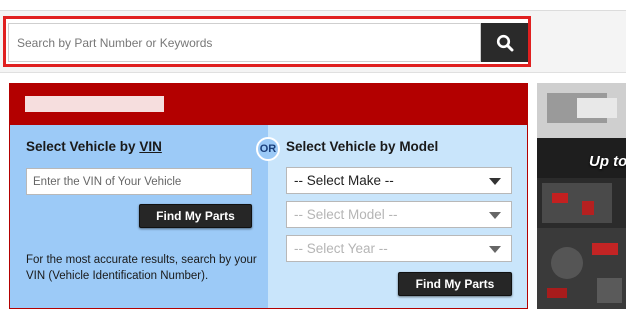  Describe the element at coordinates (313, 5) in the screenshot. I see `top-strip` at that location.